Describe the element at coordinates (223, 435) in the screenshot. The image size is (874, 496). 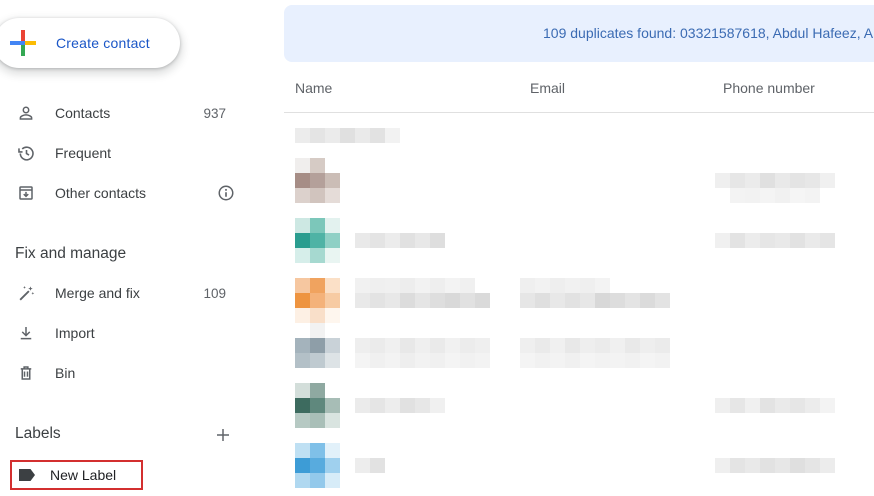
I see `add-label-icon` at that location.